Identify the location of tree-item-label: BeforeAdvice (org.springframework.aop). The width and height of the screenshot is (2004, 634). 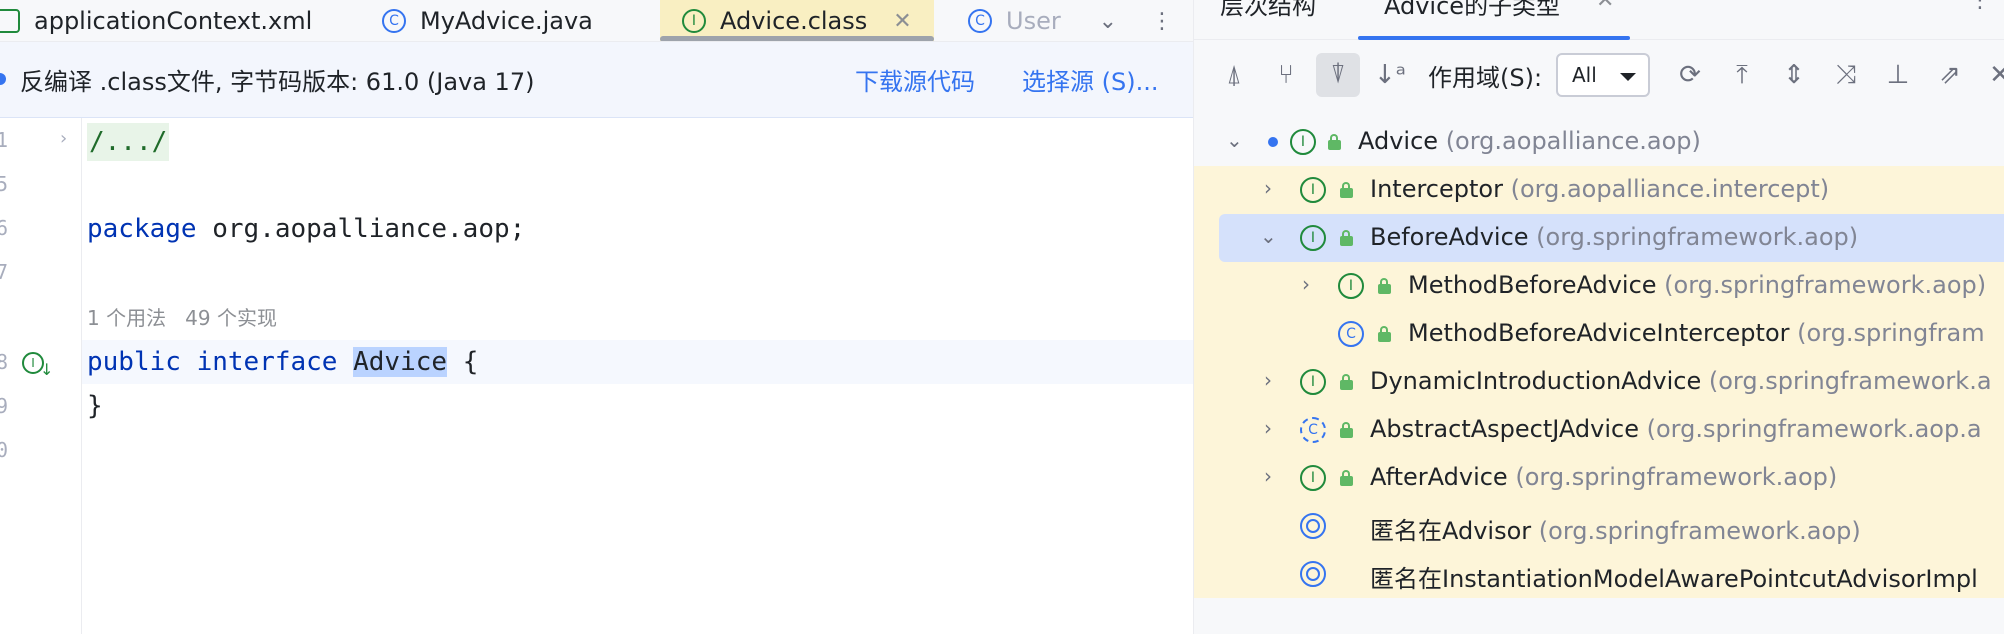
(1614, 237).